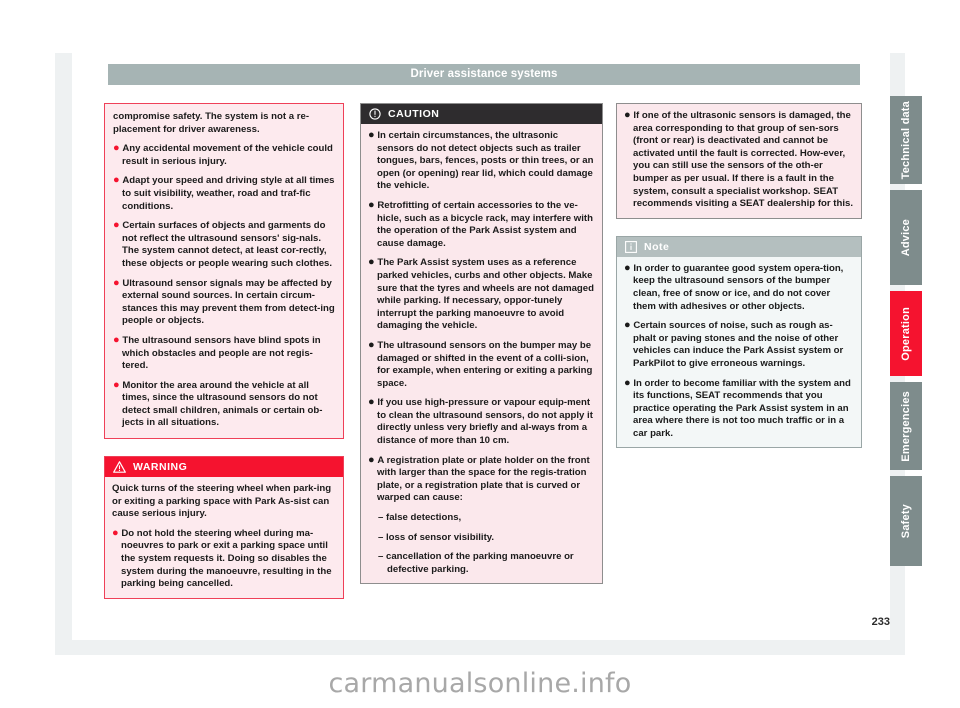 The height and width of the screenshot is (708, 960). I want to click on sidebar-tab-safety: Safety, so click(906, 521).